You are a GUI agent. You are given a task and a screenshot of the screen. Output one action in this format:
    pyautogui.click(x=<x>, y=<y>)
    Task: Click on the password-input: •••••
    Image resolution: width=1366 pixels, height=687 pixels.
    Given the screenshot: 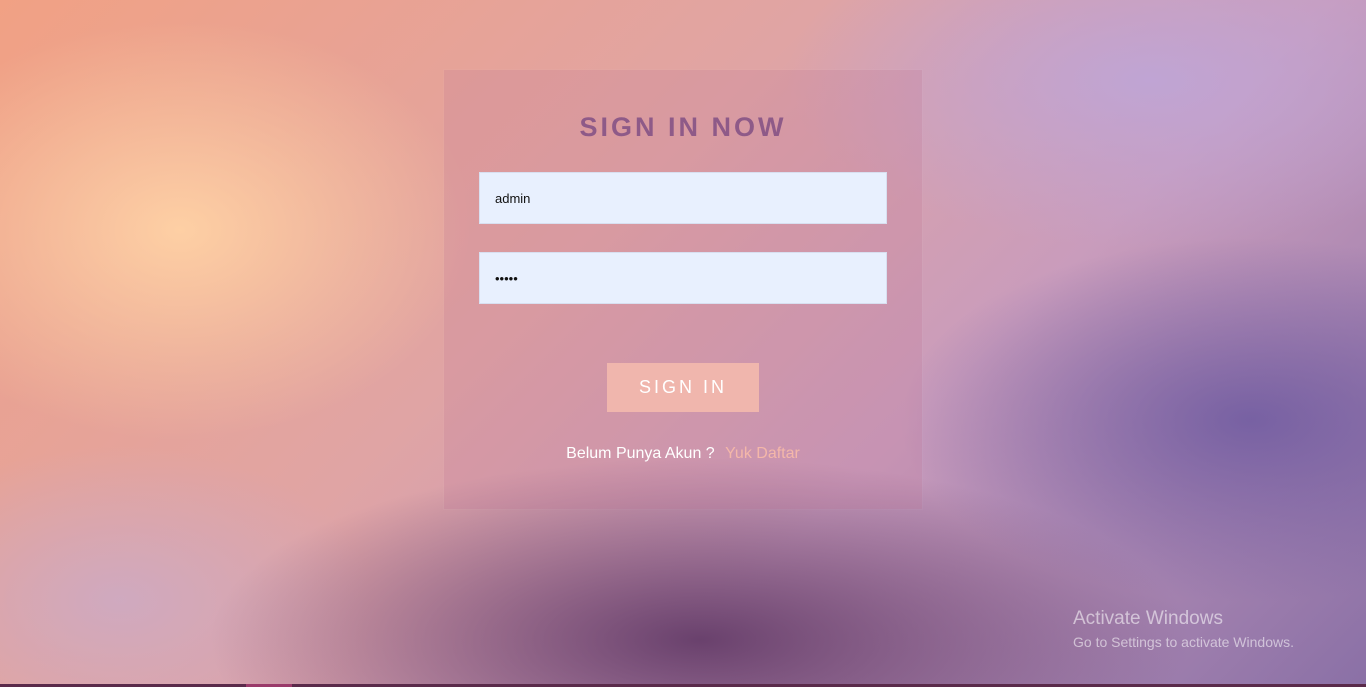 What is the action you would take?
    pyautogui.click(x=683, y=278)
    